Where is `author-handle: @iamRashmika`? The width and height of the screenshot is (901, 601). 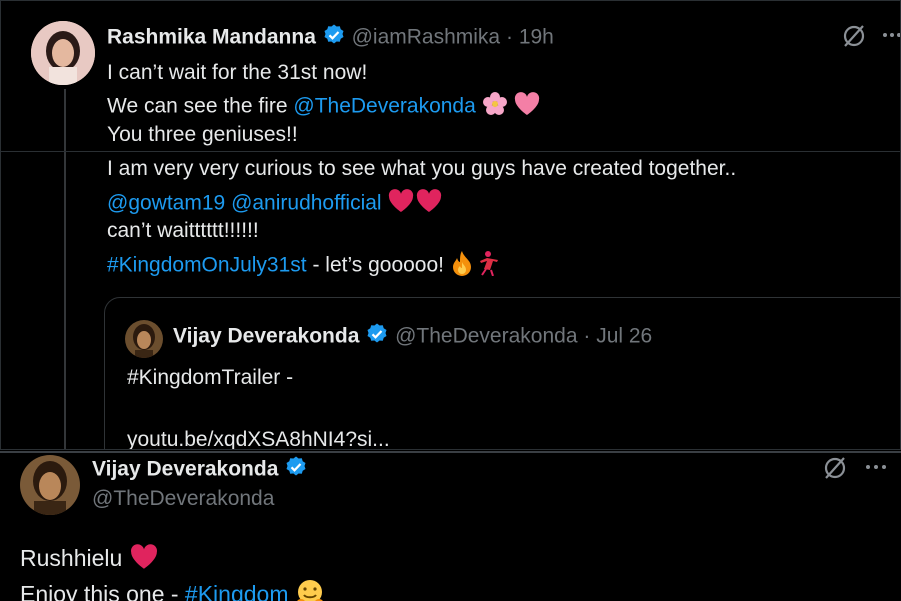 author-handle: @iamRashmika is located at coordinates (426, 37).